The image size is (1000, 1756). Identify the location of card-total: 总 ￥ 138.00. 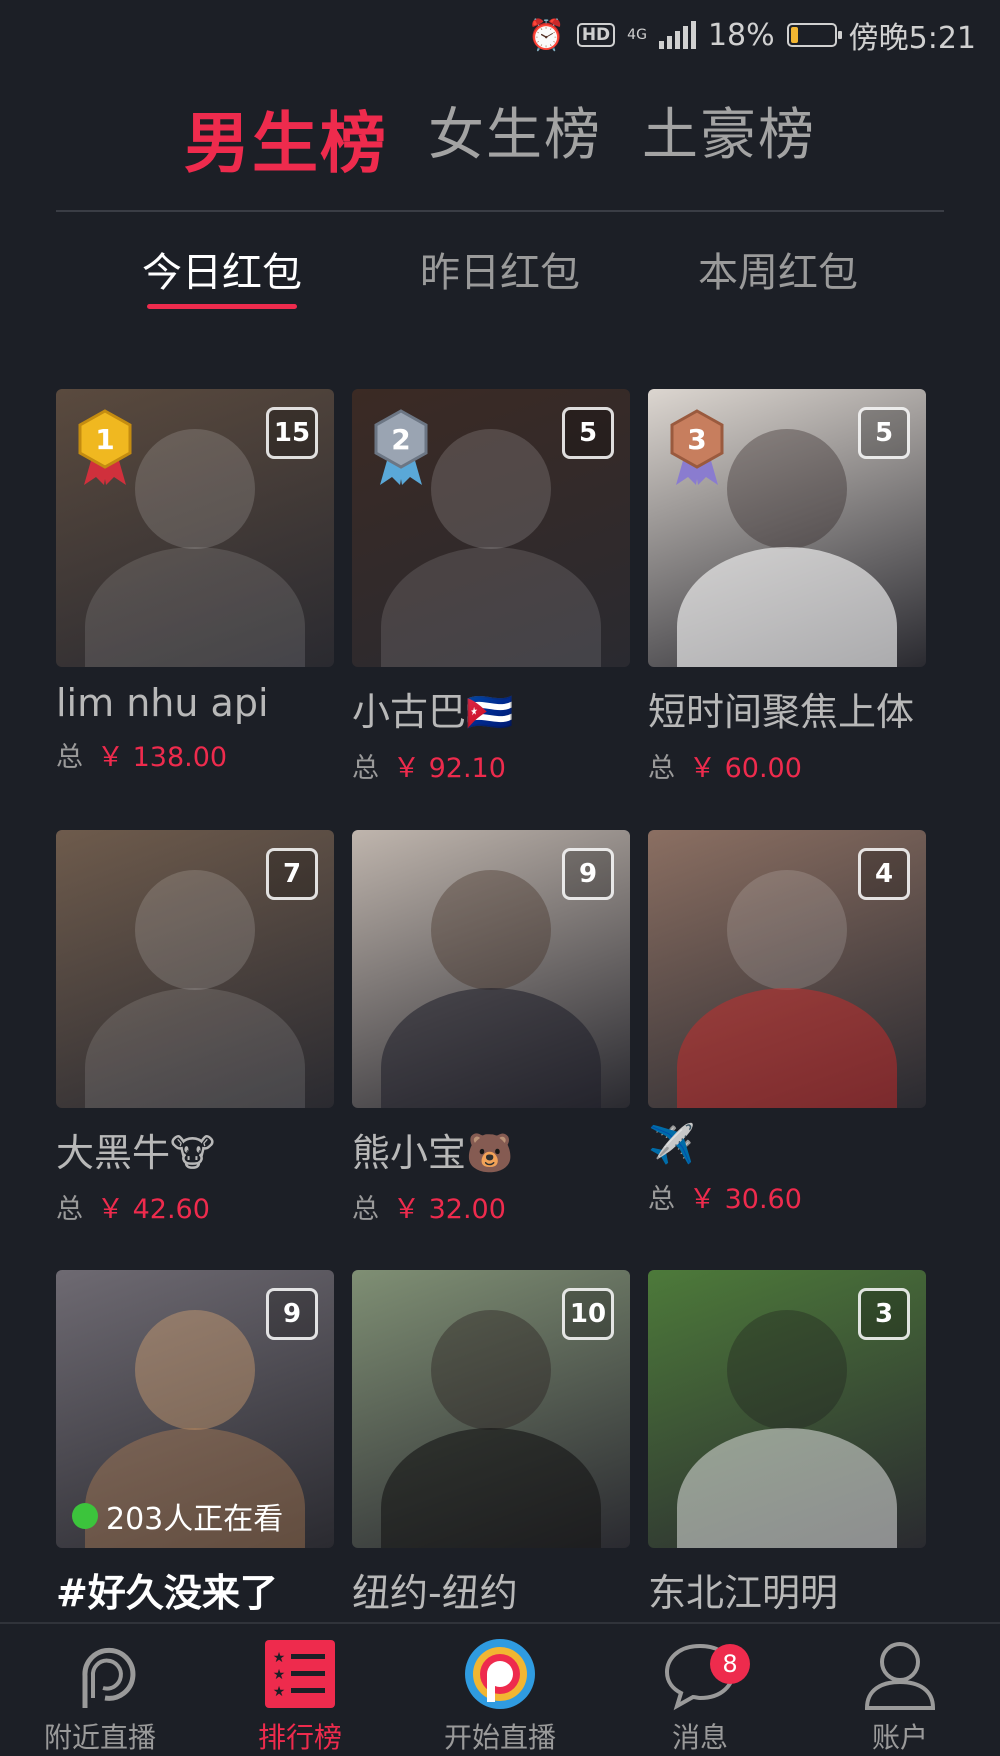
(195, 754).